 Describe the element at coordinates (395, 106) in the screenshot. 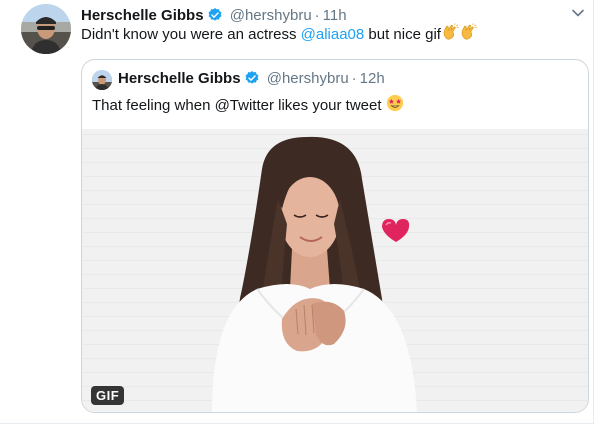

I see `star-struck-icon` at that location.